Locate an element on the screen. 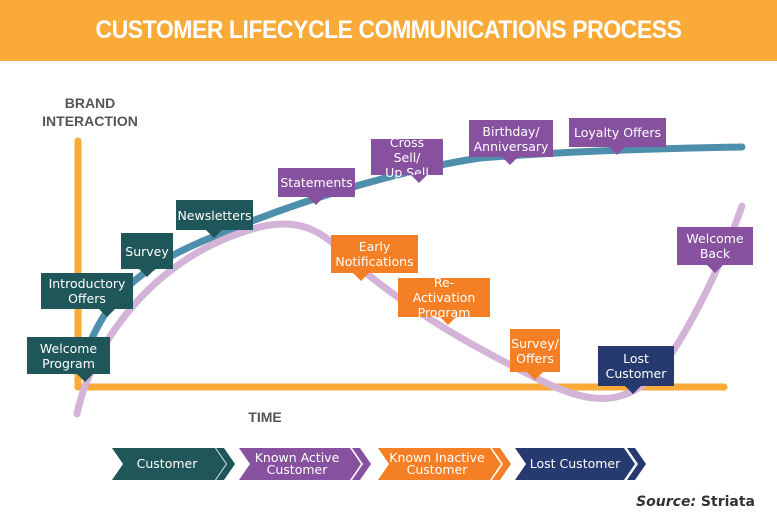 The height and width of the screenshot is (528, 777). callout-line: Survey is located at coordinates (147, 251).